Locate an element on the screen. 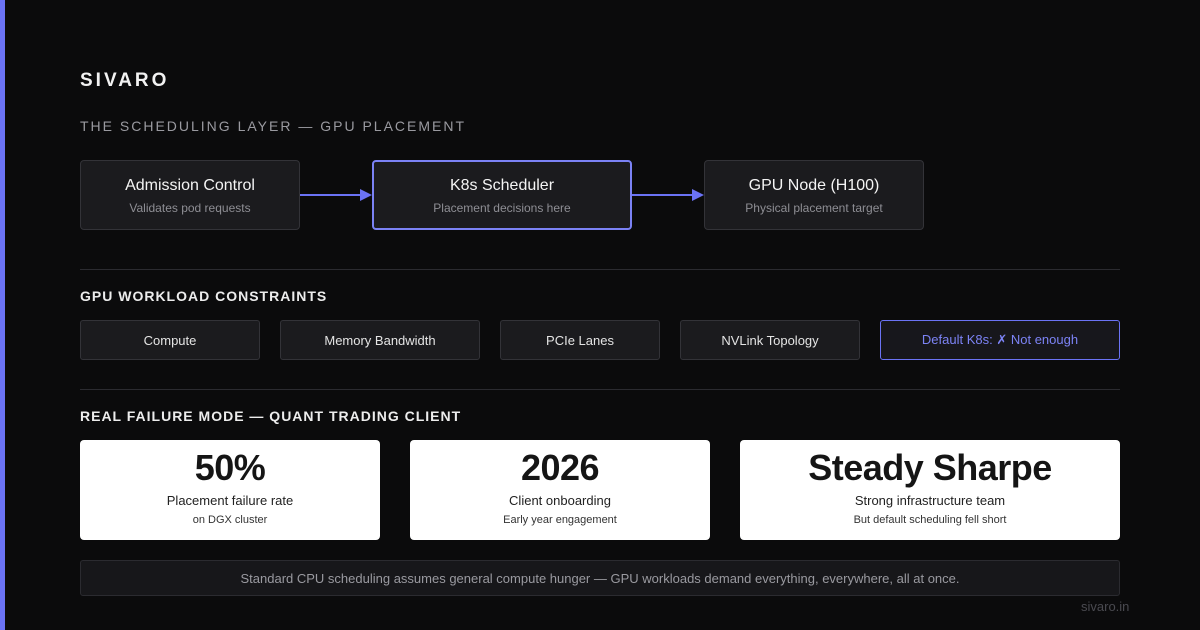  flow-node-desc: Placement decisions here is located at coordinates (502, 208).